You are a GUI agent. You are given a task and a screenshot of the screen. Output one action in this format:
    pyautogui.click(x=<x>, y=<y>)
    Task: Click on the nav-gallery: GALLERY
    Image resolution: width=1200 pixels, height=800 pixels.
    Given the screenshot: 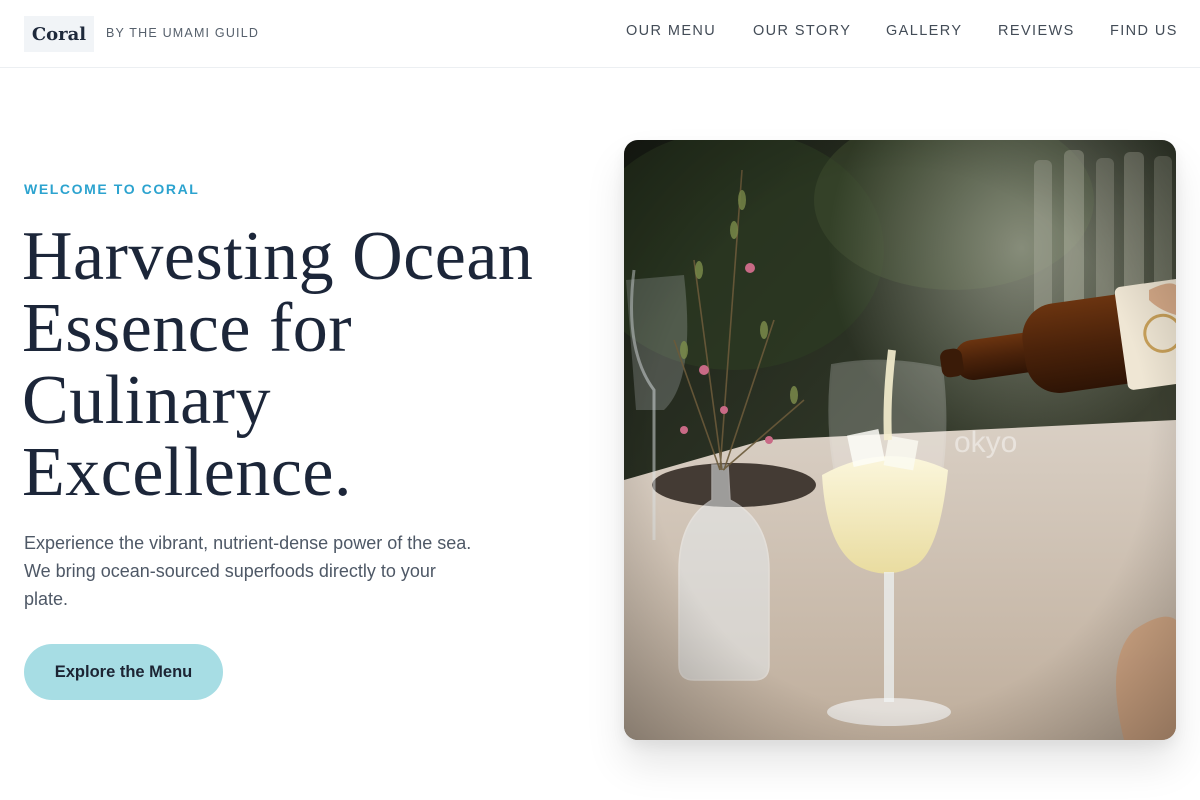 What is the action you would take?
    pyautogui.click(x=924, y=31)
    